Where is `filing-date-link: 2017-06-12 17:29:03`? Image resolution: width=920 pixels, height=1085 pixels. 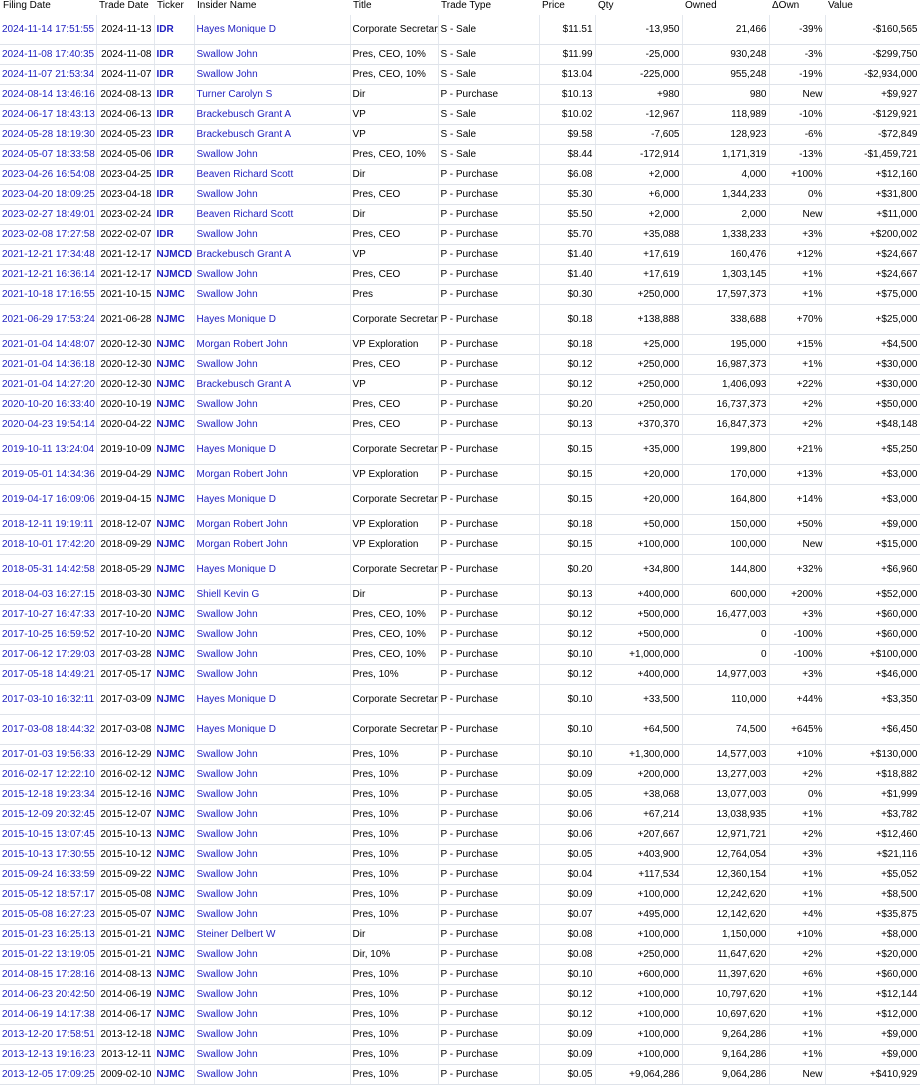 filing-date-link: 2017-06-12 17:29:03 is located at coordinates (48, 654).